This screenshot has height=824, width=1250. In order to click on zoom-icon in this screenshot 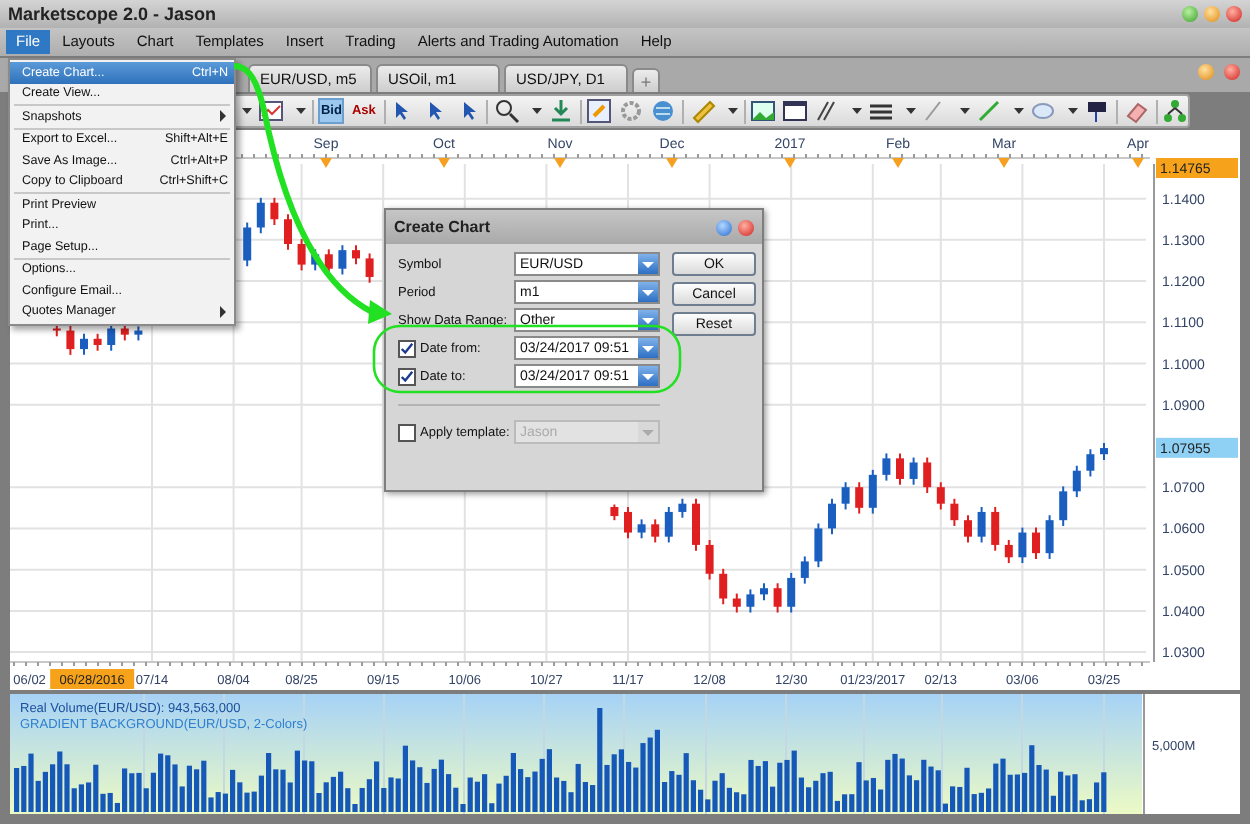, I will do `click(506, 111)`.